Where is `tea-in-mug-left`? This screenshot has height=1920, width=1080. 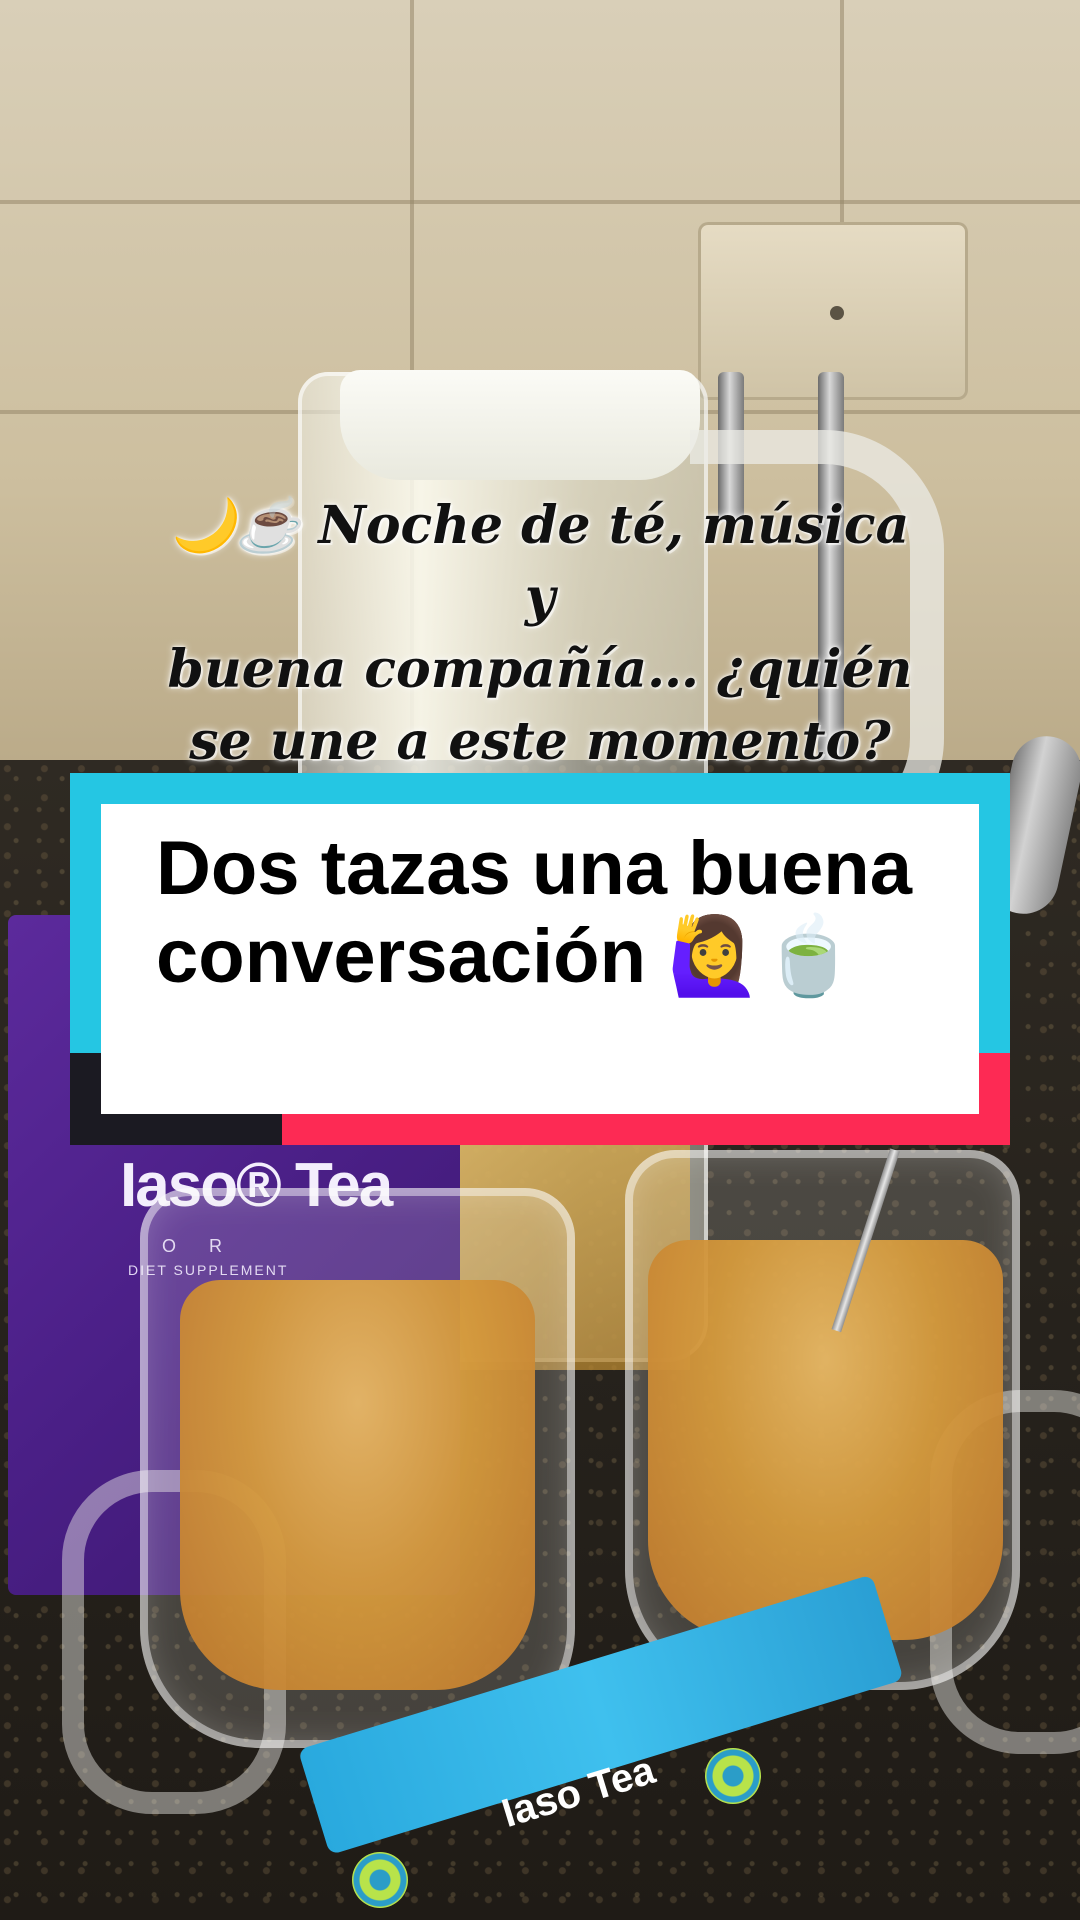
tea-in-mug-left is located at coordinates (357, 1485).